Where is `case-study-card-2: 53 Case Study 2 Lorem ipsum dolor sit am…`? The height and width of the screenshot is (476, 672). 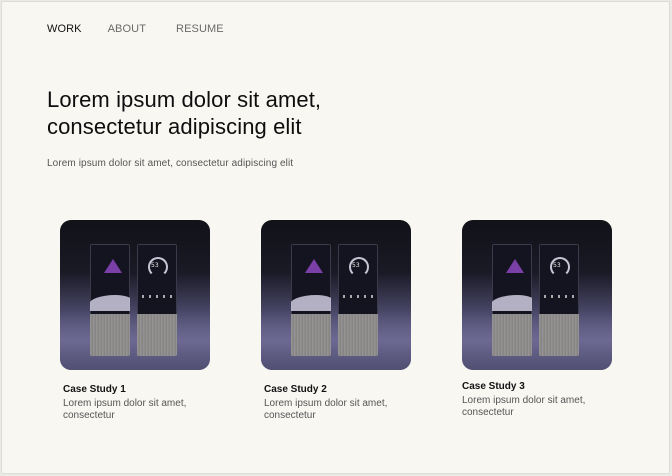
case-study-card-2: 53 Case Study 2 Lorem ipsum dolor sit am… is located at coordinates (336, 321).